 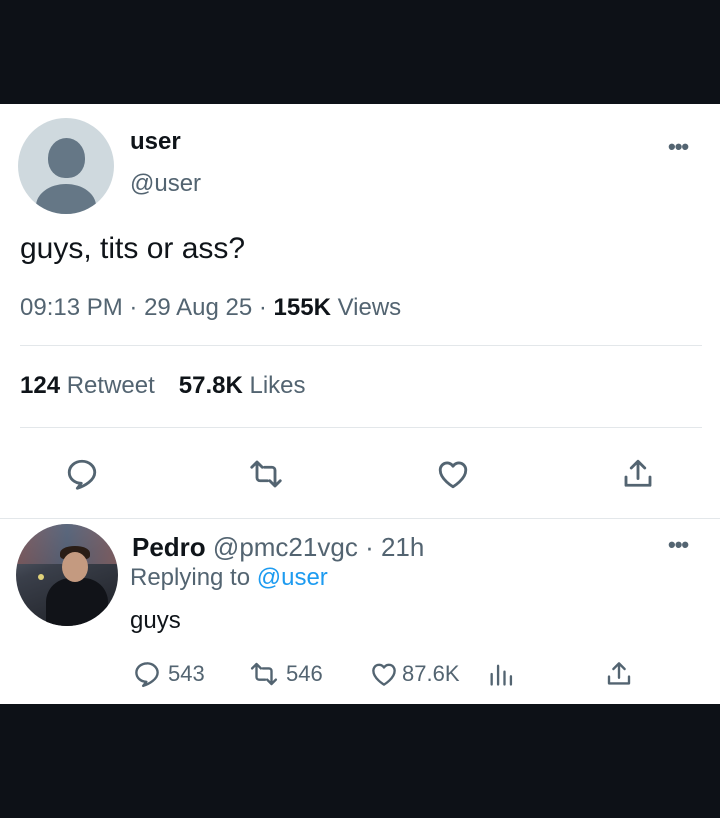 I want to click on replying-label: Replying to, so click(x=190, y=577).